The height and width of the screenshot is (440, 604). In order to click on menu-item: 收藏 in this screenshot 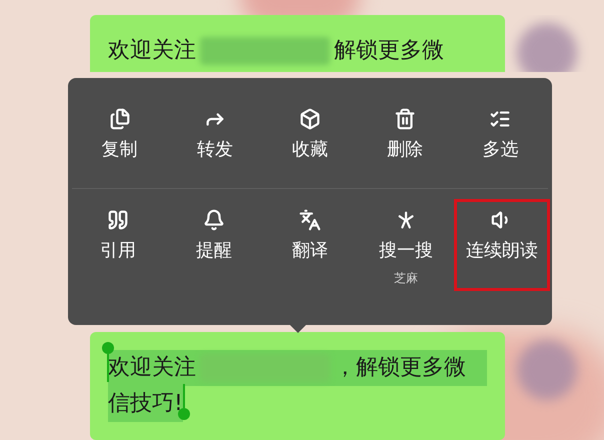, I will do `click(310, 133)`.